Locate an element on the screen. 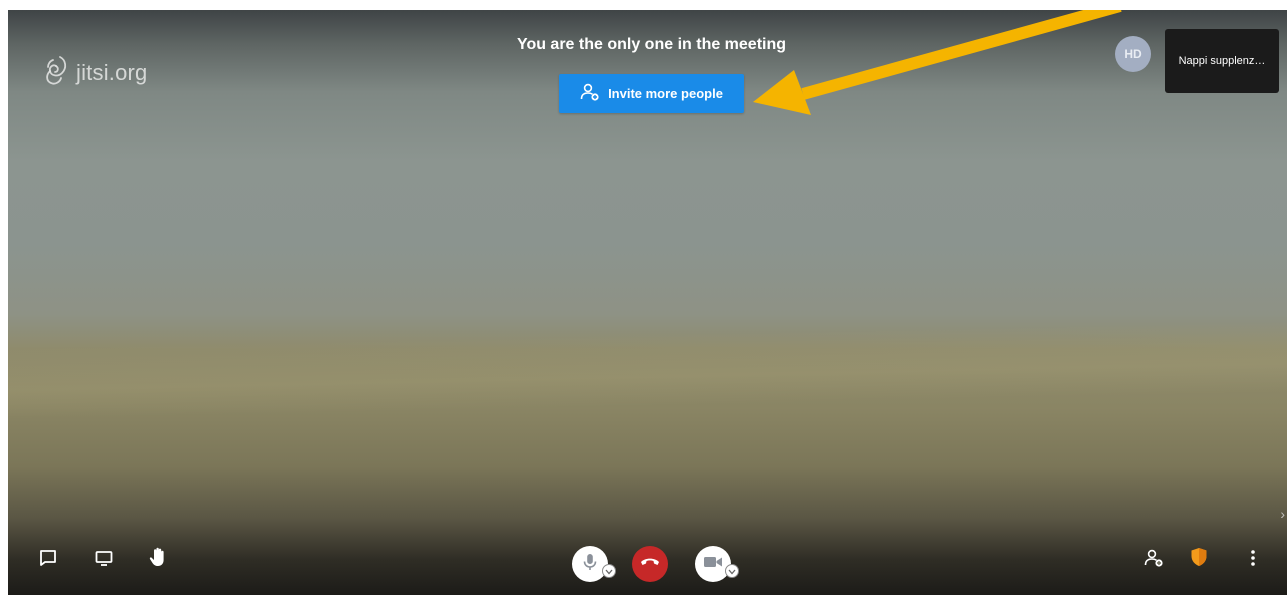 This screenshot has height=595, width=1287. invite-button-label: Invite more people is located at coordinates (665, 93).